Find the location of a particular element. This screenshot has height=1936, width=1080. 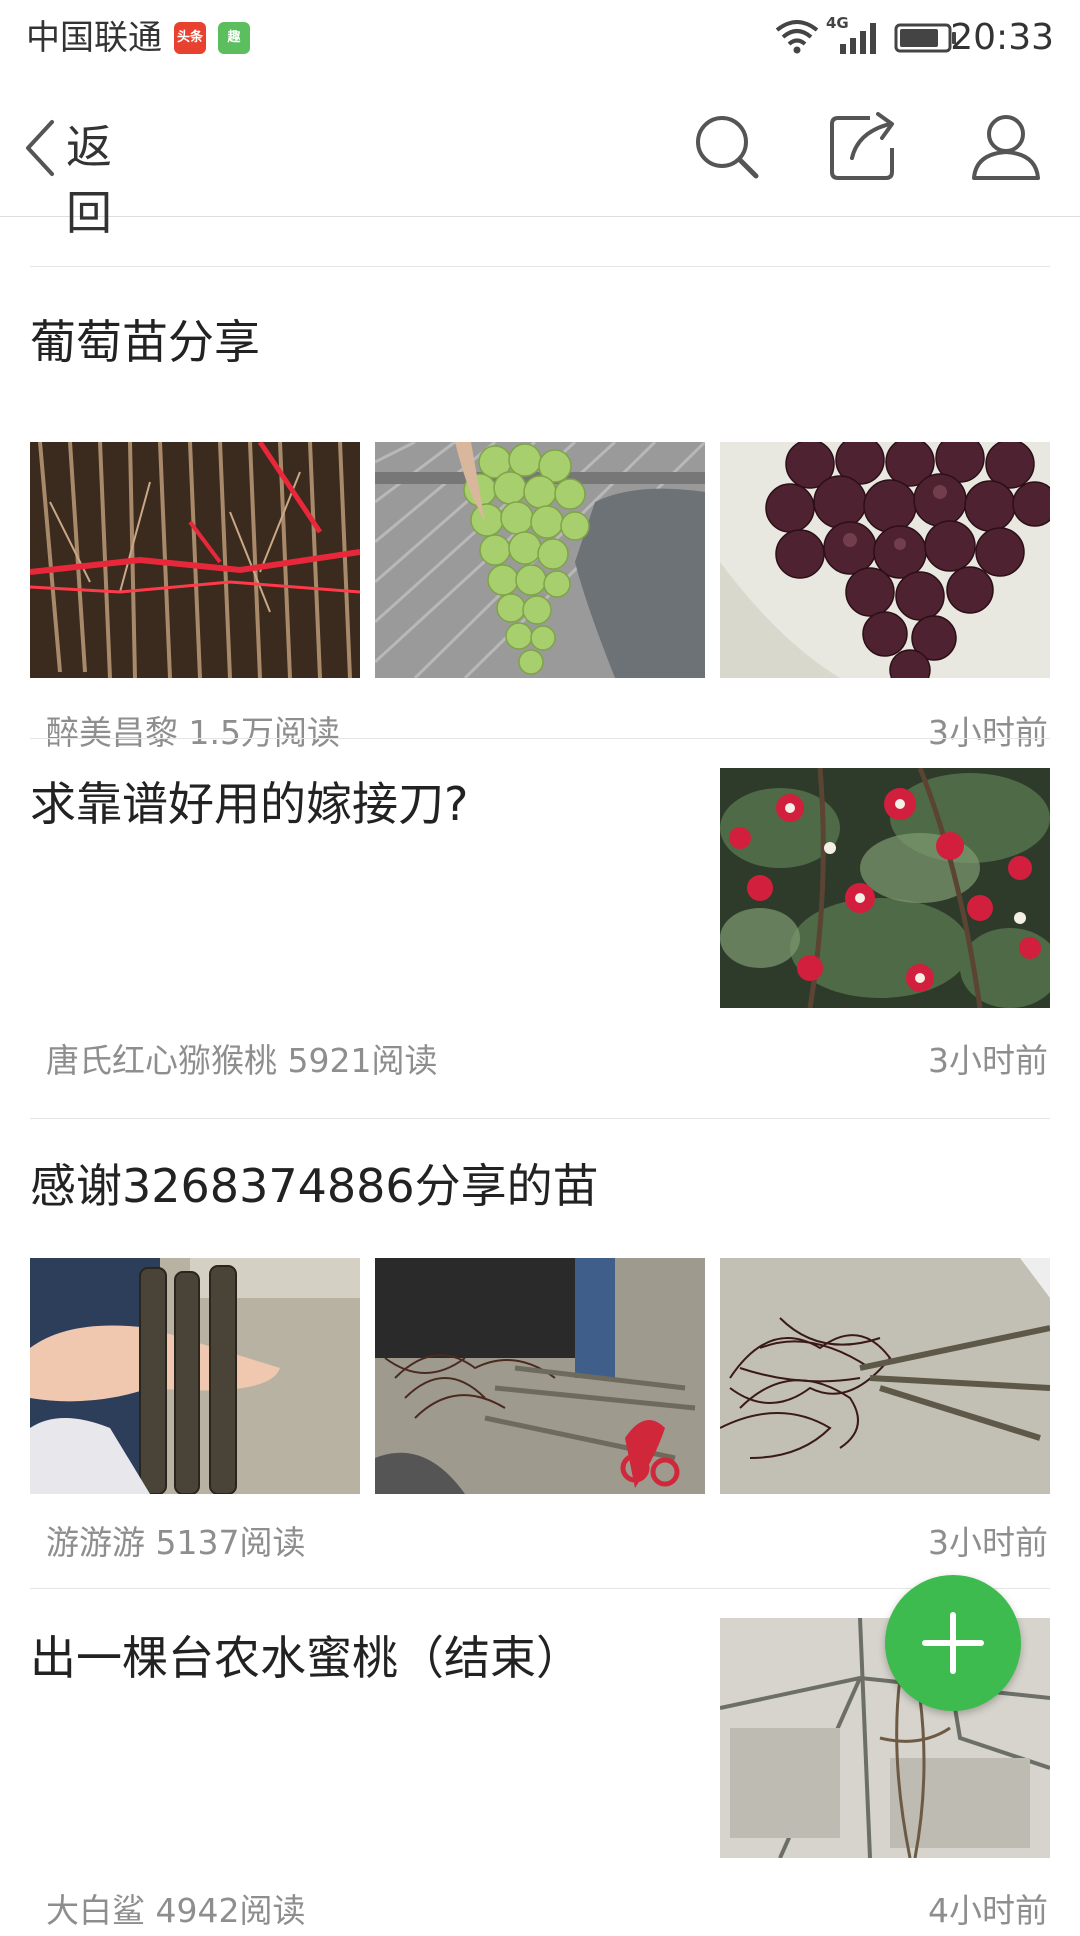

post-image-root-ball is located at coordinates (885, 1376).